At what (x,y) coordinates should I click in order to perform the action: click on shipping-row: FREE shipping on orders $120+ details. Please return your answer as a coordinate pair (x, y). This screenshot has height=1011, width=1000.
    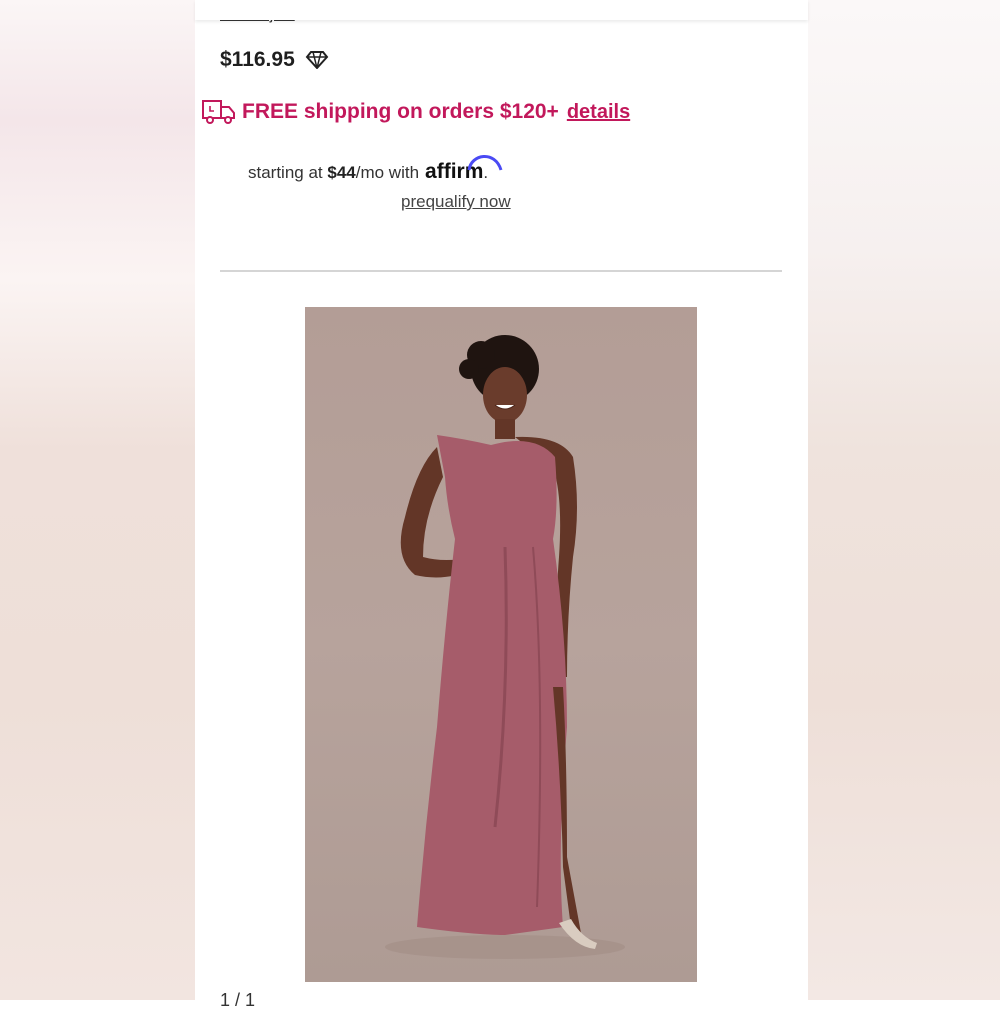
    Looking at the image, I should click on (416, 112).